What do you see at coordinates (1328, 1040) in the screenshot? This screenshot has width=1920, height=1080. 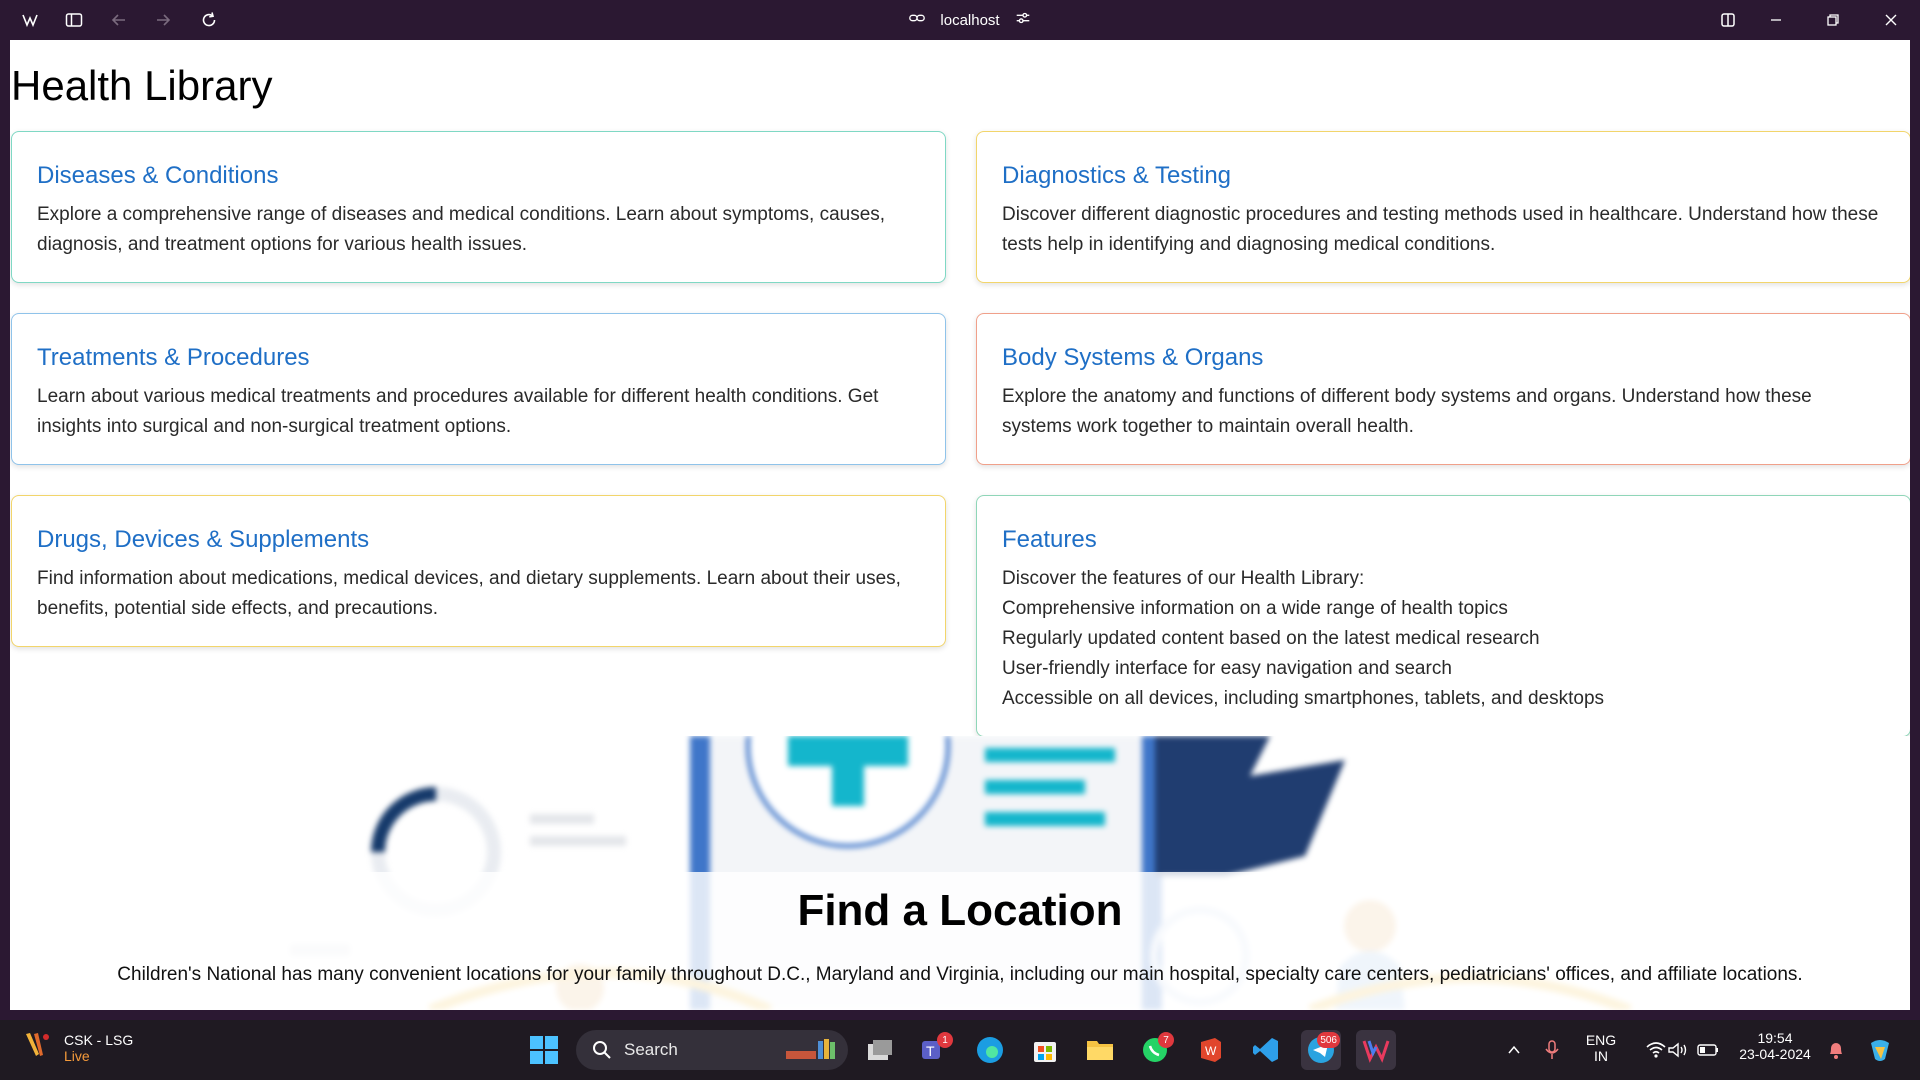 I see `notification-badge: 506` at bounding box center [1328, 1040].